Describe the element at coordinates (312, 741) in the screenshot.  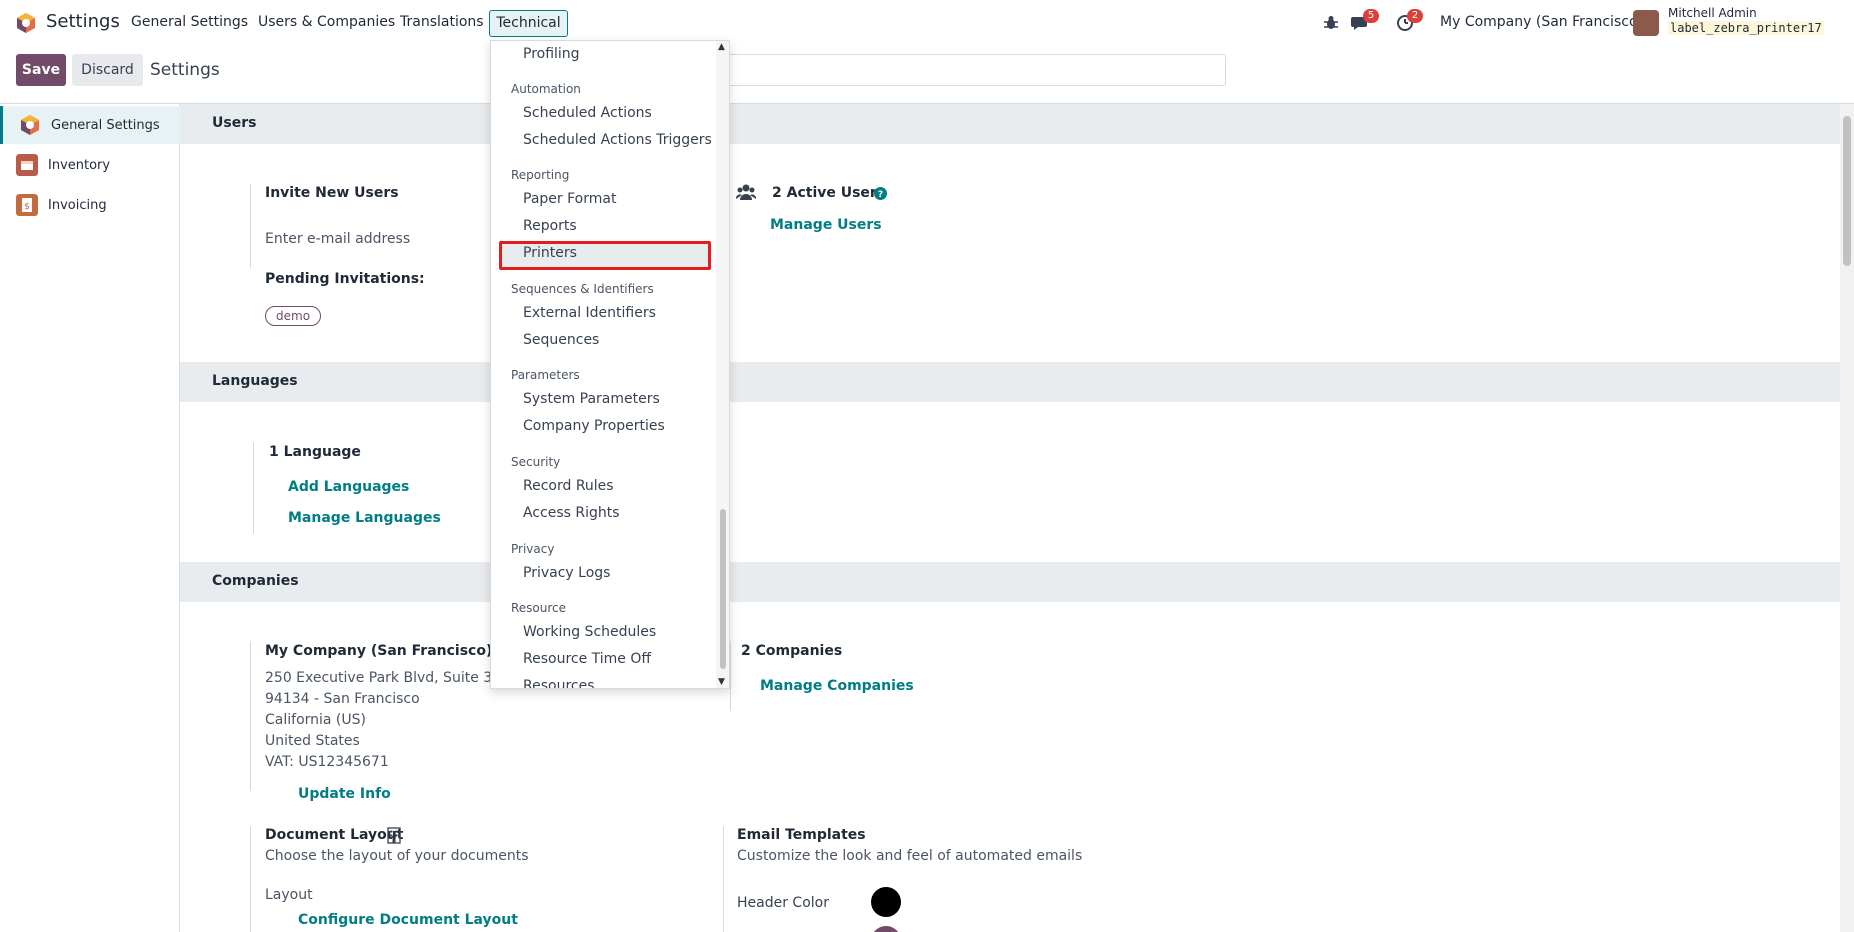
I see `company-address-line: United States` at that location.